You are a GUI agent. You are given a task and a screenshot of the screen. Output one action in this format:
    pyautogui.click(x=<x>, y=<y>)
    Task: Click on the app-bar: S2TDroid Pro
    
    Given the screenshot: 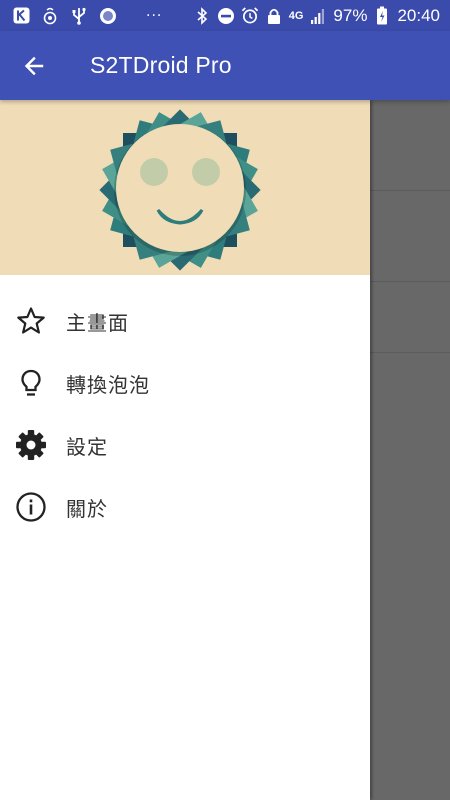 What is the action you would take?
    pyautogui.click(x=225, y=65)
    